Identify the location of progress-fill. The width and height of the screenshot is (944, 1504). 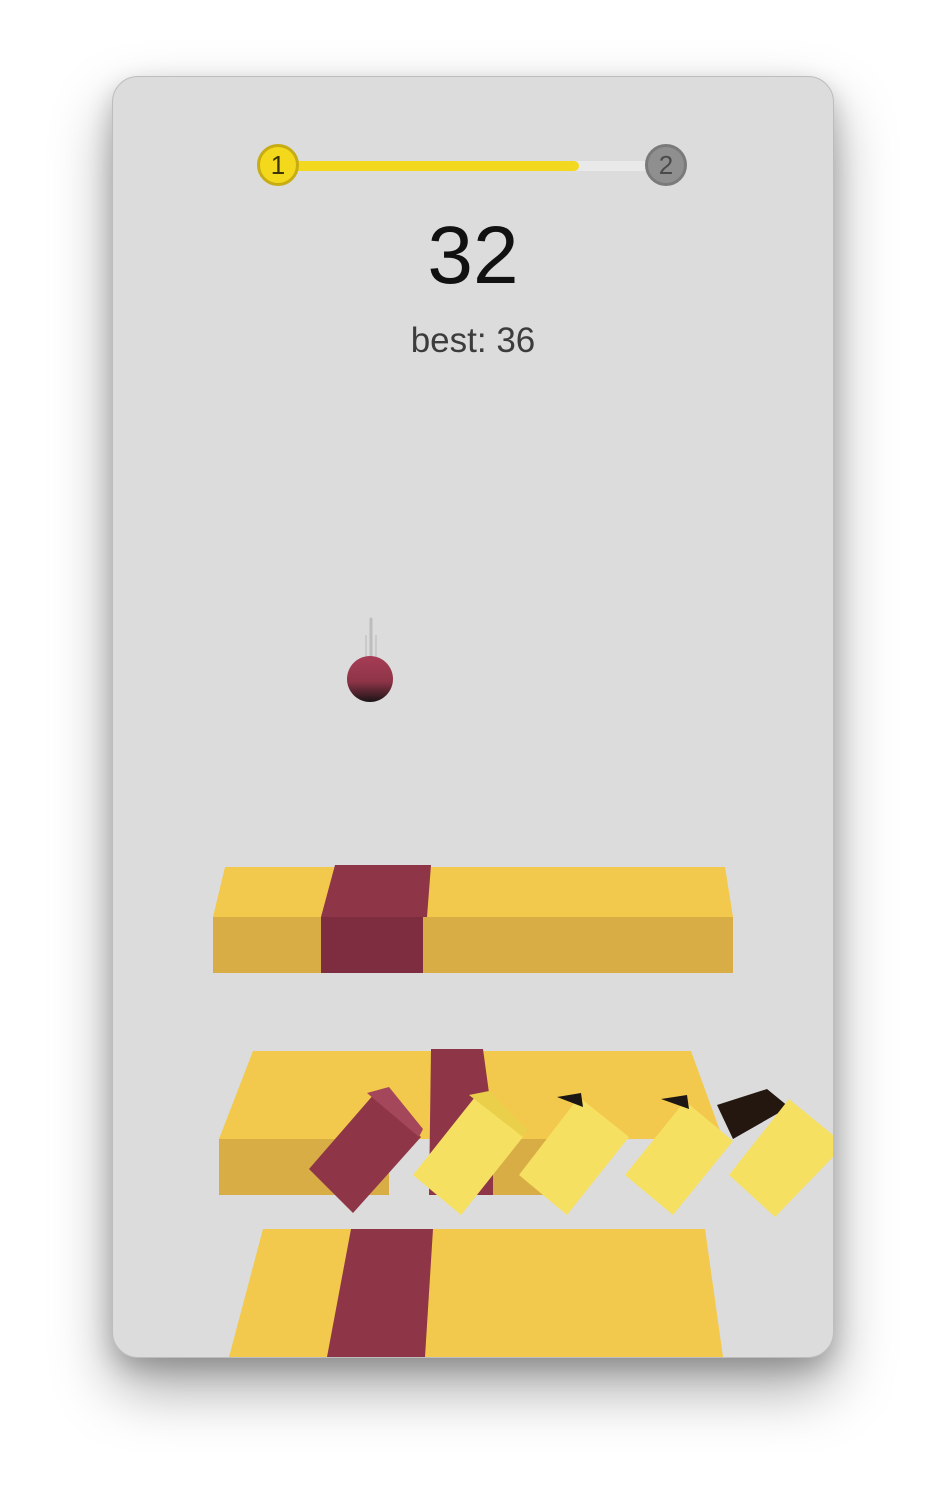
(429, 166).